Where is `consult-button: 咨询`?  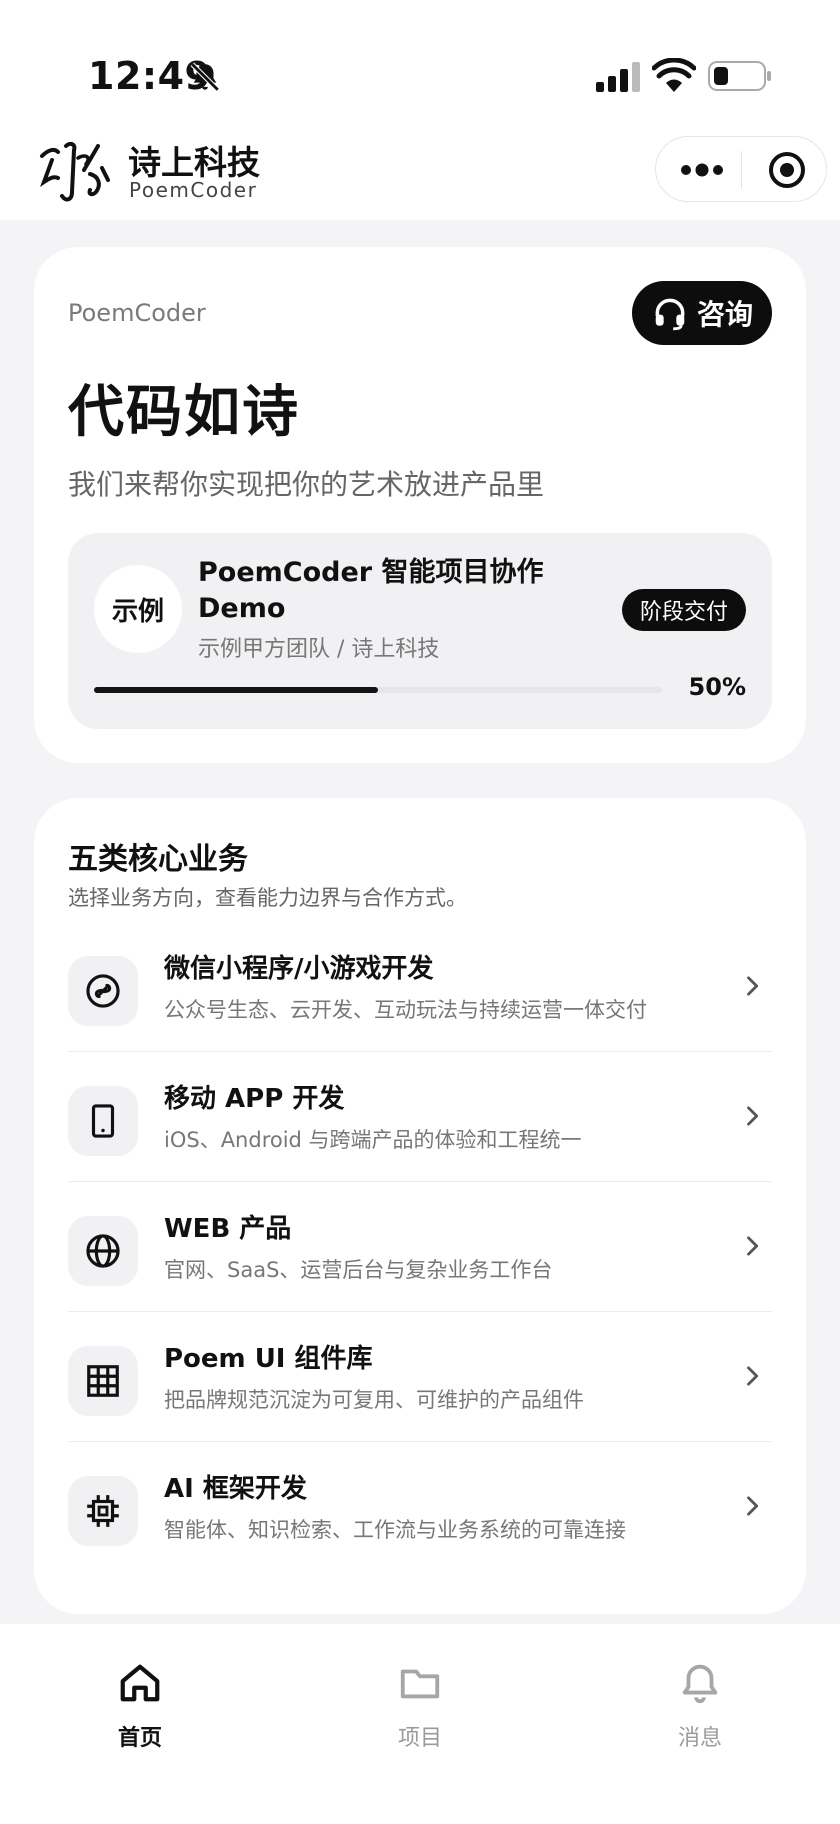 consult-button: 咨询 is located at coordinates (702, 313).